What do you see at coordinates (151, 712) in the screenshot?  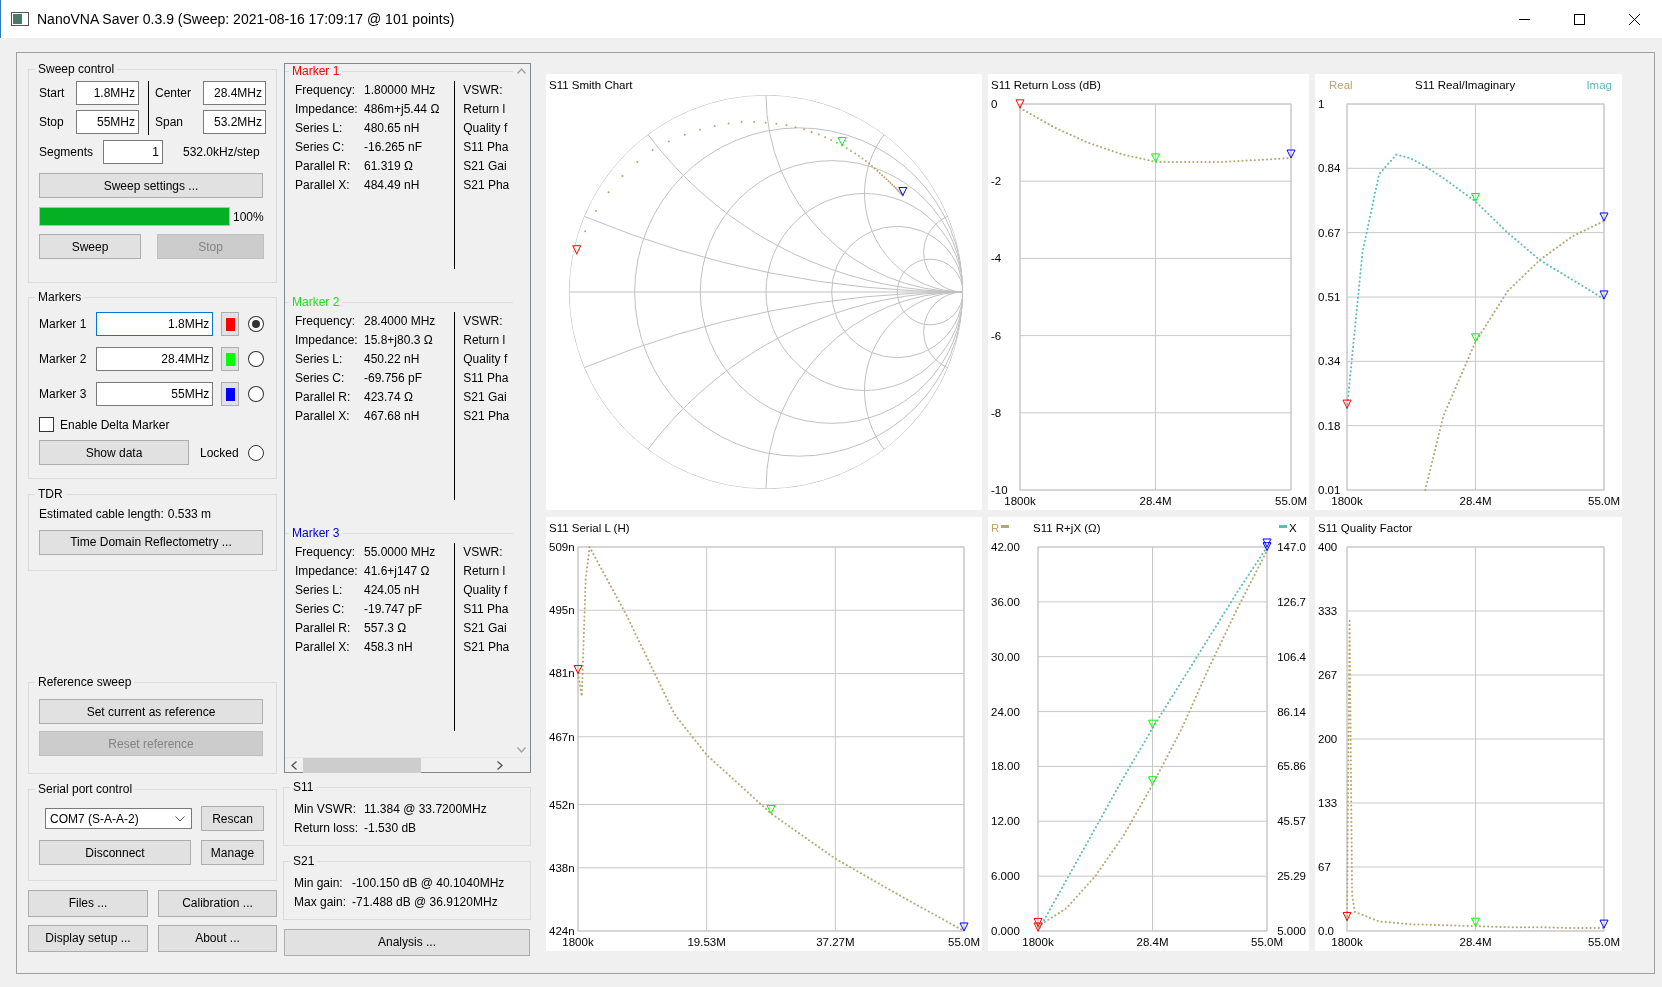 I see `reference-button: Set current as reference` at bounding box center [151, 712].